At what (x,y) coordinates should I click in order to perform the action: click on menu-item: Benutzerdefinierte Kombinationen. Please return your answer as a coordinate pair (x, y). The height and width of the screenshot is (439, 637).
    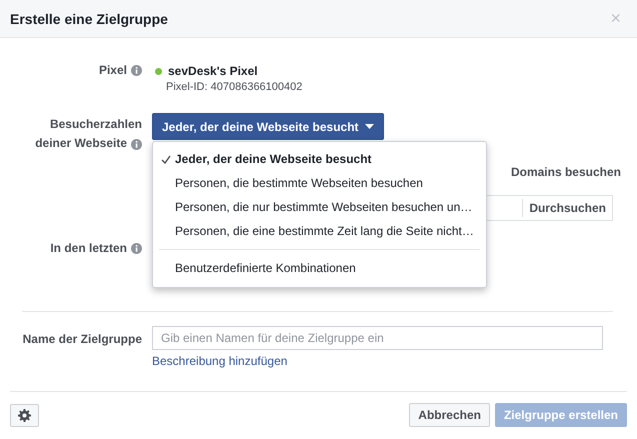
    Looking at the image, I should click on (319, 268).